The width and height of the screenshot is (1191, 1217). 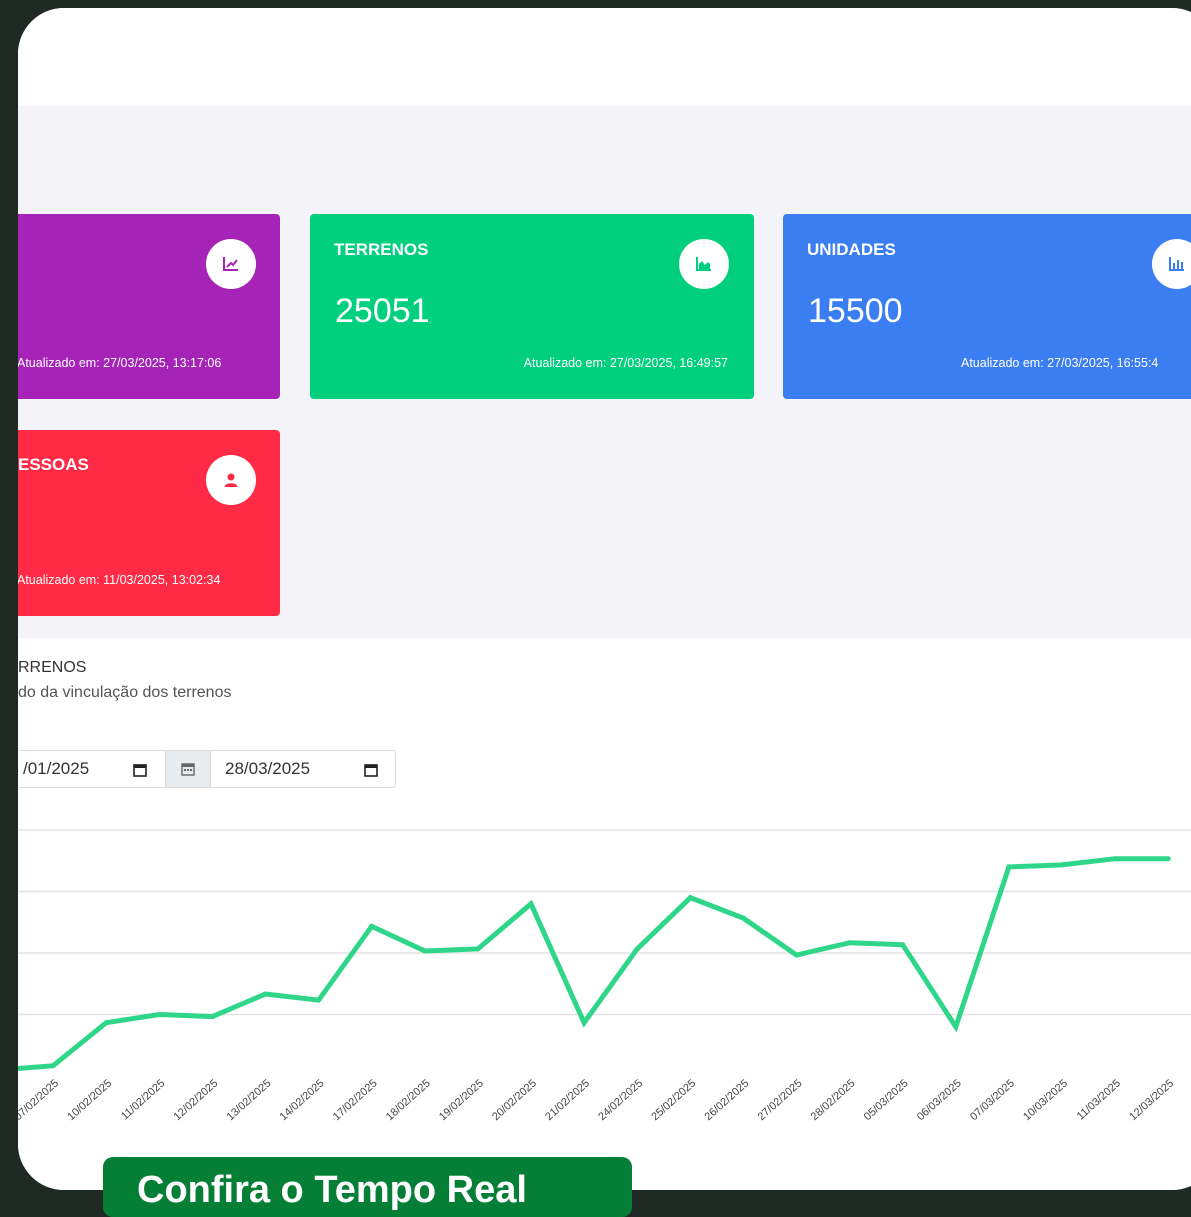 What do you see at coordinates (52, 667) in the screenshot?
I see `section-title: RRENOS` at bounding box center [52, 667].